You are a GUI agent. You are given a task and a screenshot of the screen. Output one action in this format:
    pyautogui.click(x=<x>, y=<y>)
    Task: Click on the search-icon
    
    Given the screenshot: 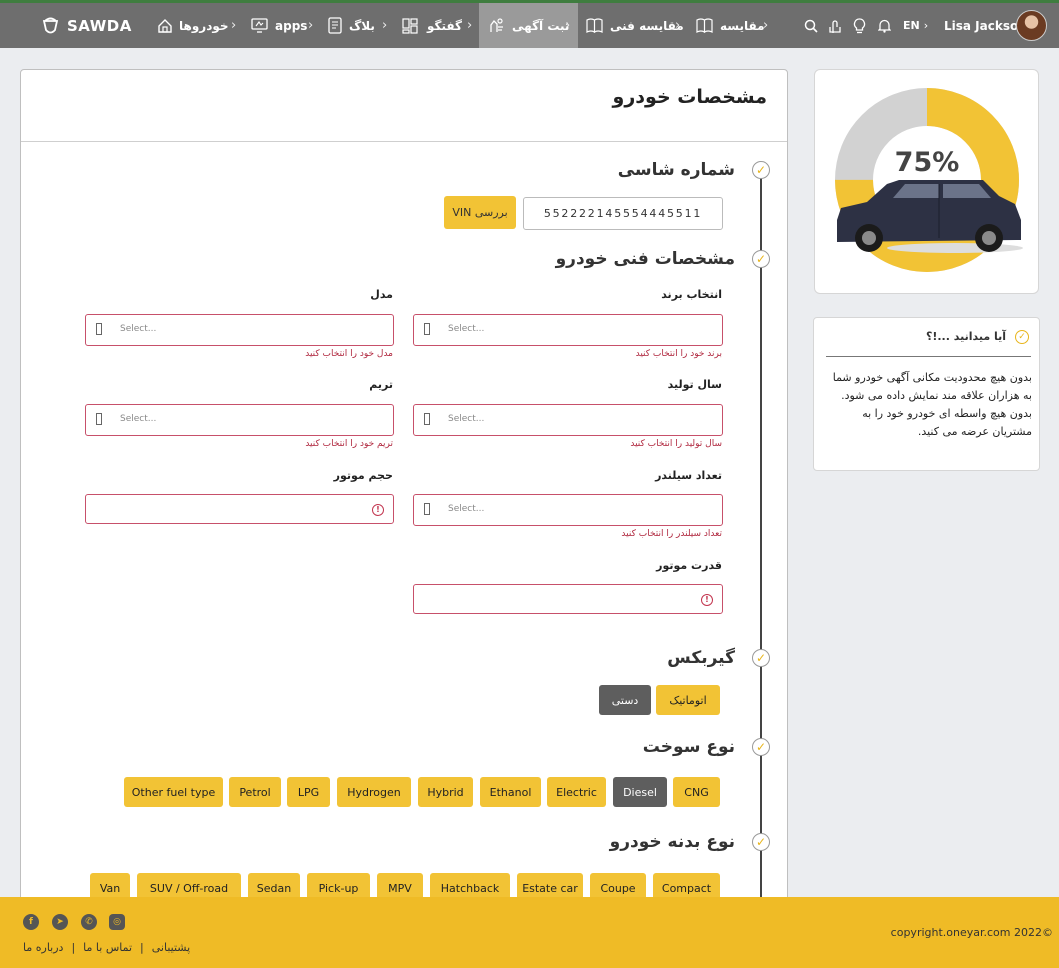 What is the action you would take?
    pyautogui.click(x=811, y=26)
    